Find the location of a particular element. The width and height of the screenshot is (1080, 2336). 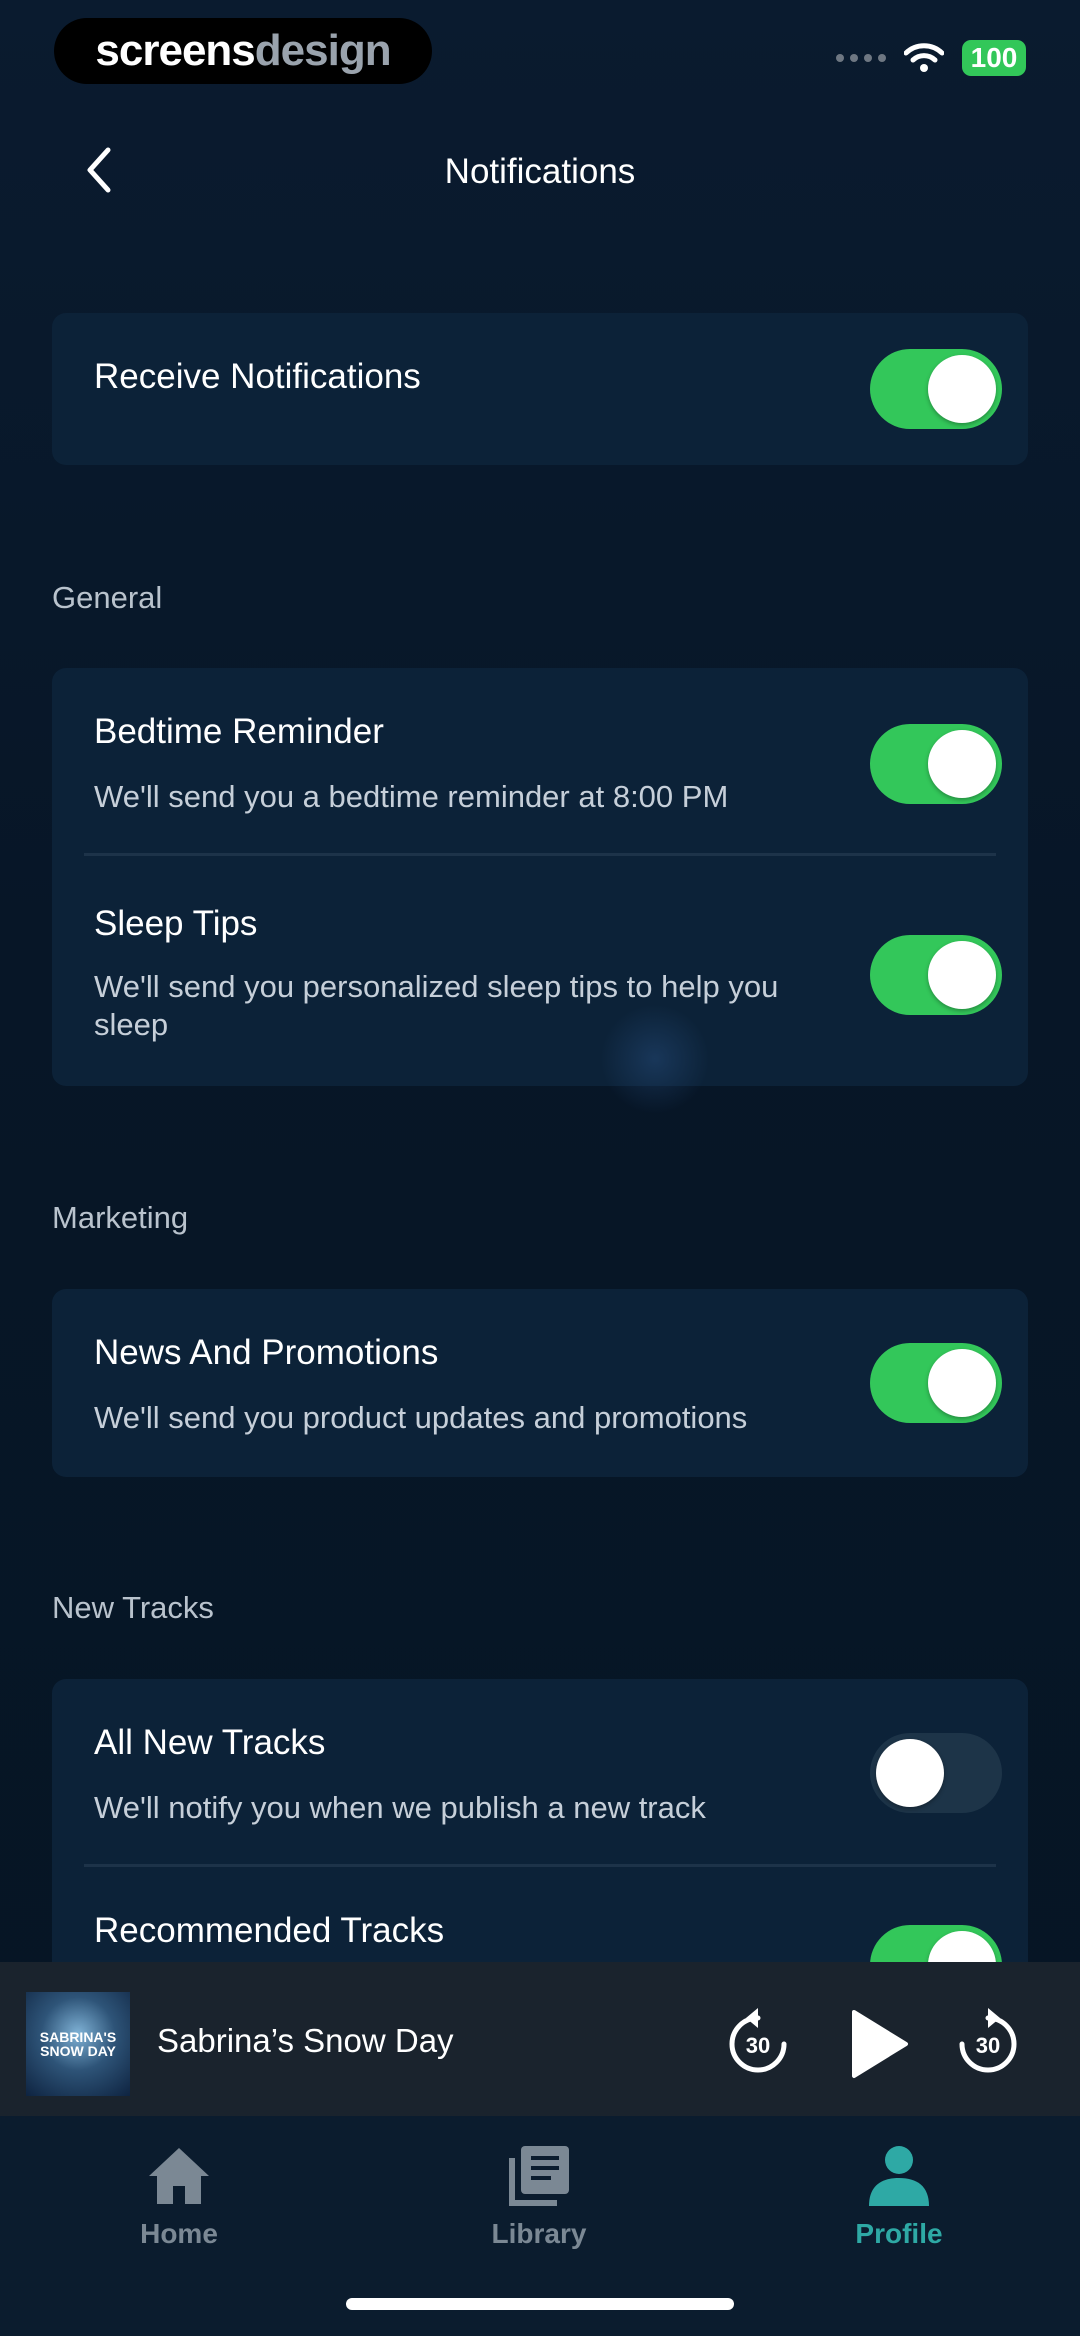

tab-home: Home is located at coordinates (179, 2195).